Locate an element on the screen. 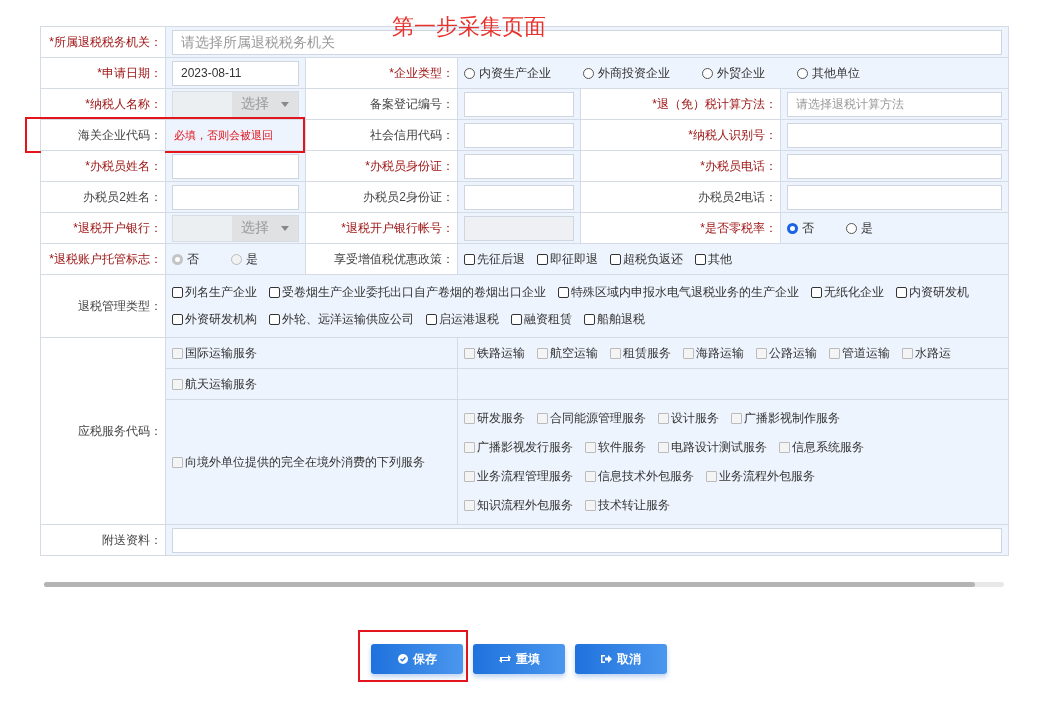 This screenshot has height=709, width=1051. field-label: 备案登记编号： is located at coordinates (412, 103).